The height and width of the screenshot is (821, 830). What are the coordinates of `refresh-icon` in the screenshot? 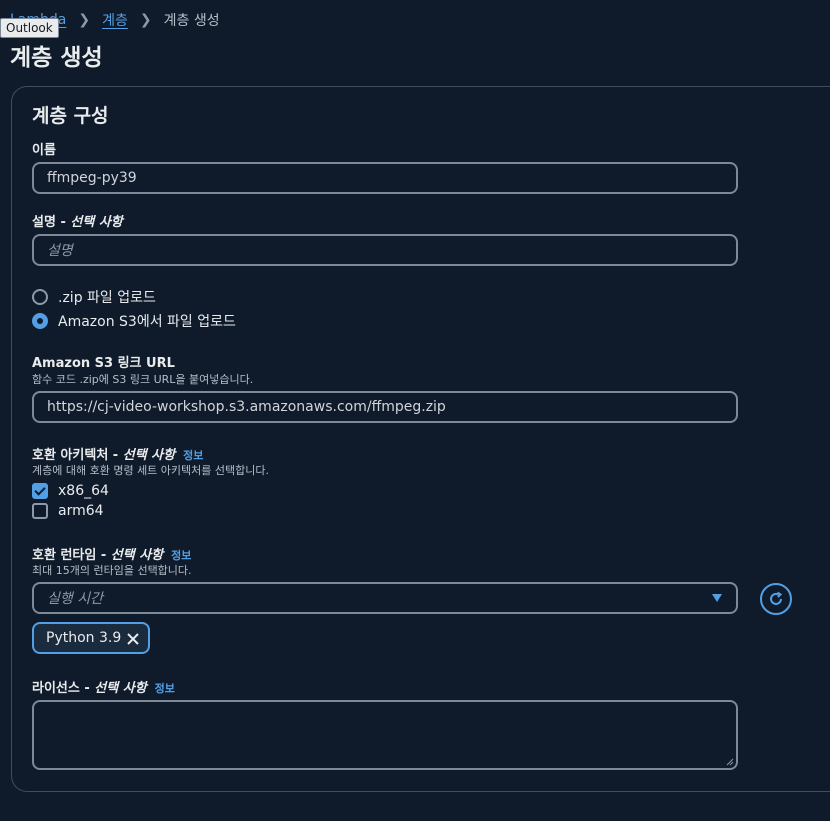 It's located at (776, 598).